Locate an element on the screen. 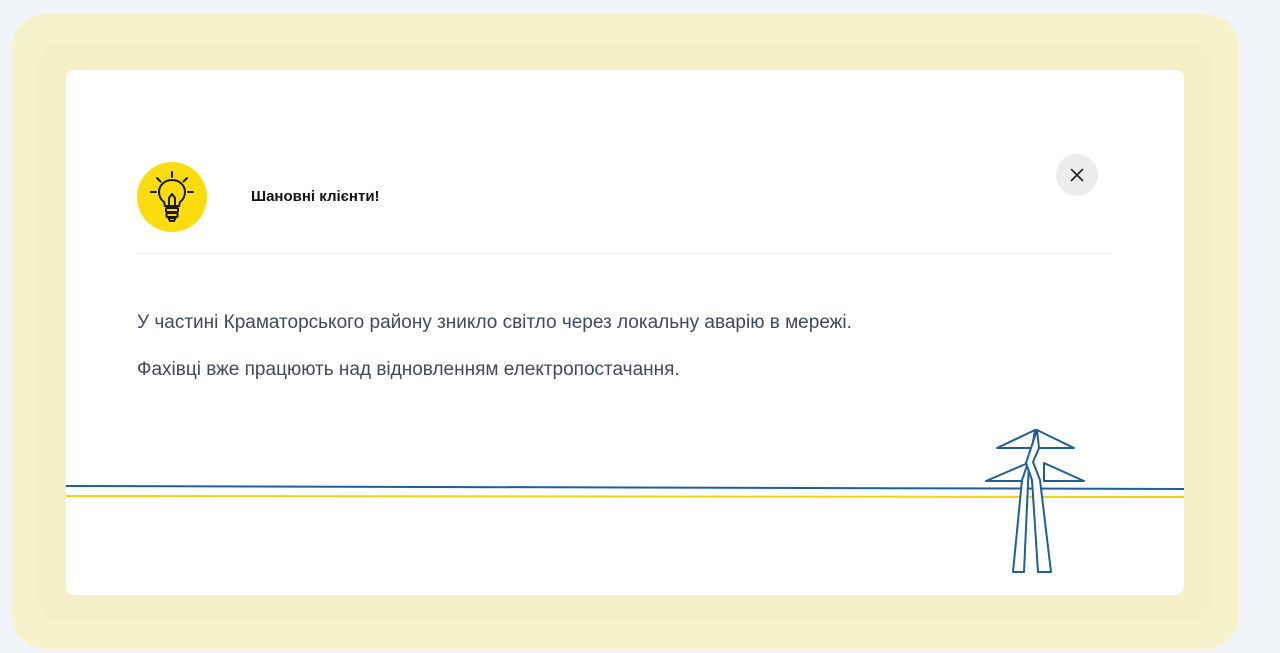 This screenshot has width=1280, height=653. close-button is located at coordinates (1077, 175).